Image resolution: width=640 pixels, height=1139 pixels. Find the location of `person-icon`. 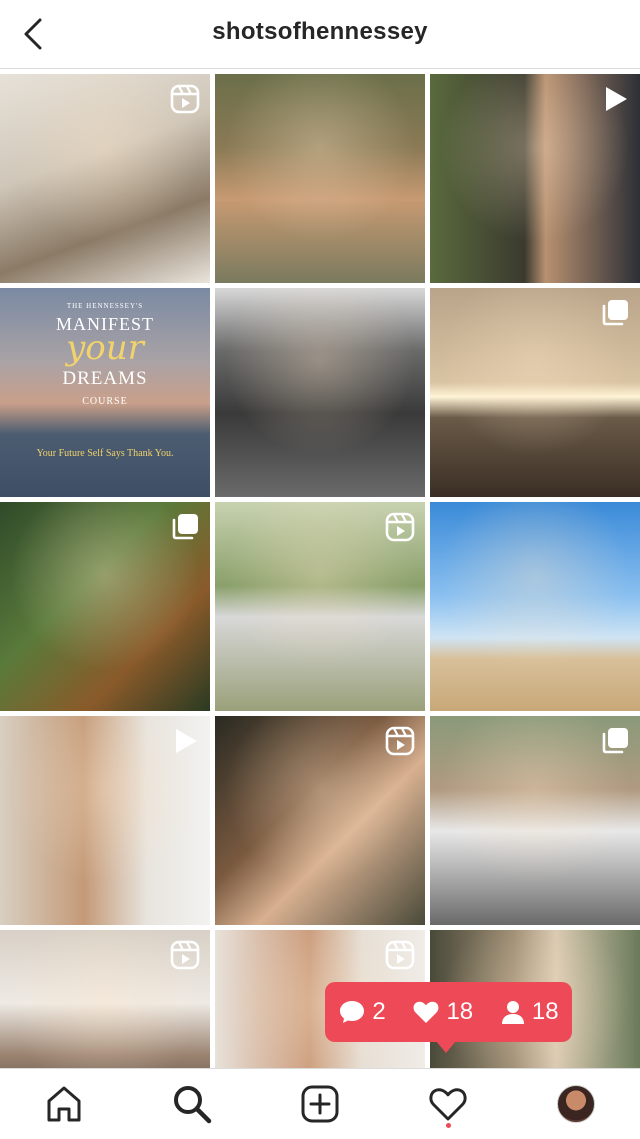

person-icon is located at coordinates (512, 1012).